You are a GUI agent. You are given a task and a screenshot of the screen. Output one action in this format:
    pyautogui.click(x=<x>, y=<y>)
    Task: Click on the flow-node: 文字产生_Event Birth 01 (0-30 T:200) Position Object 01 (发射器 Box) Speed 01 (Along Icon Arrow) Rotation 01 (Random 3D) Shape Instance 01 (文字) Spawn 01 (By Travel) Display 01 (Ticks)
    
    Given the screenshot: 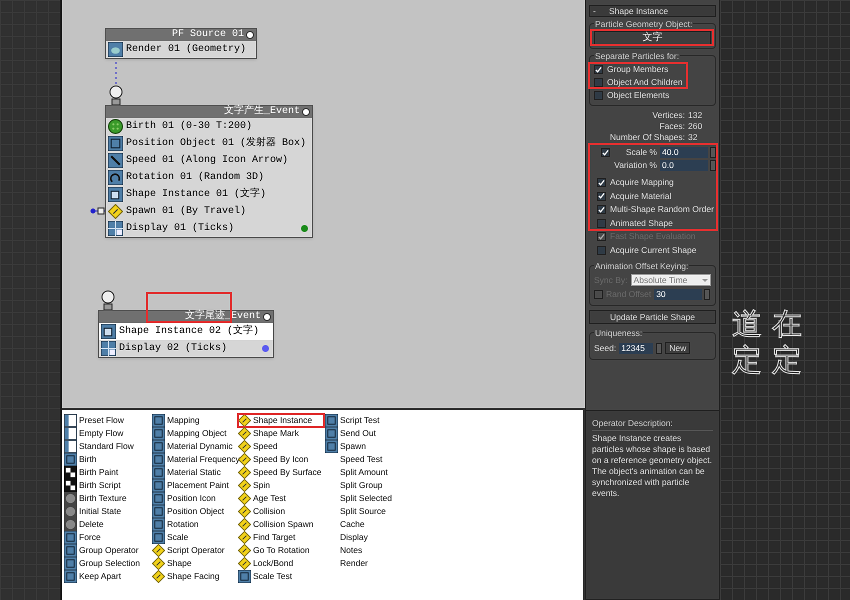 What is the action you would take?
    pyautogui.click(x=209, y=171)
    